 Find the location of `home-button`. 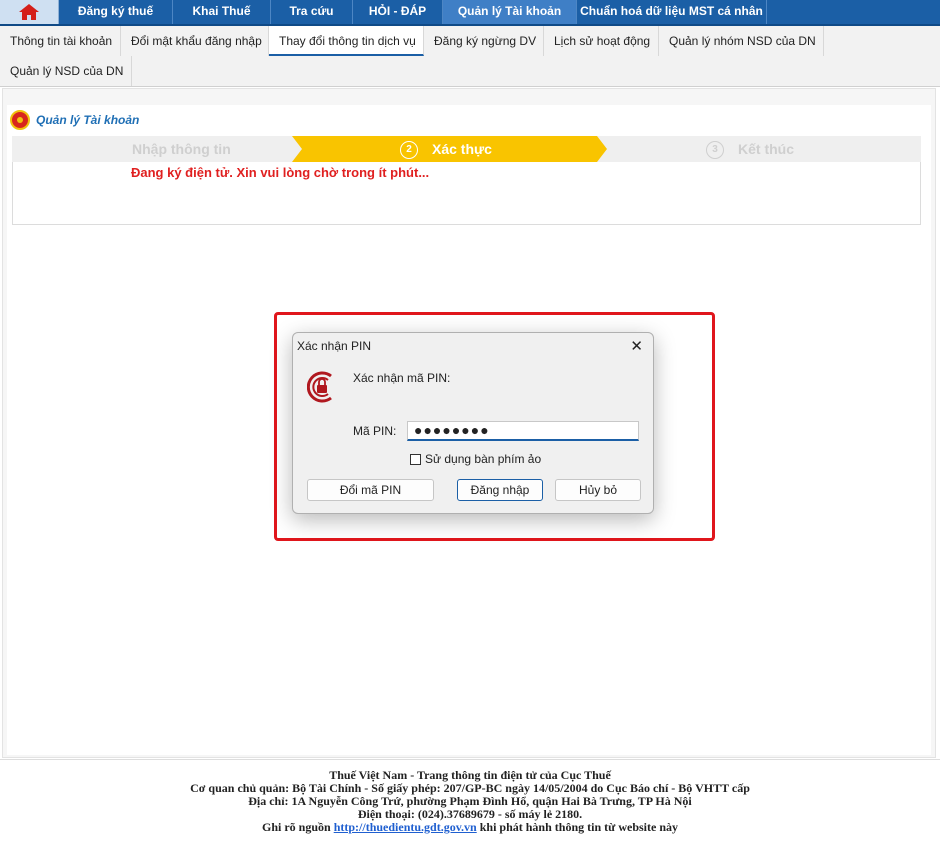

home-button is located at coordinates (29, 12).